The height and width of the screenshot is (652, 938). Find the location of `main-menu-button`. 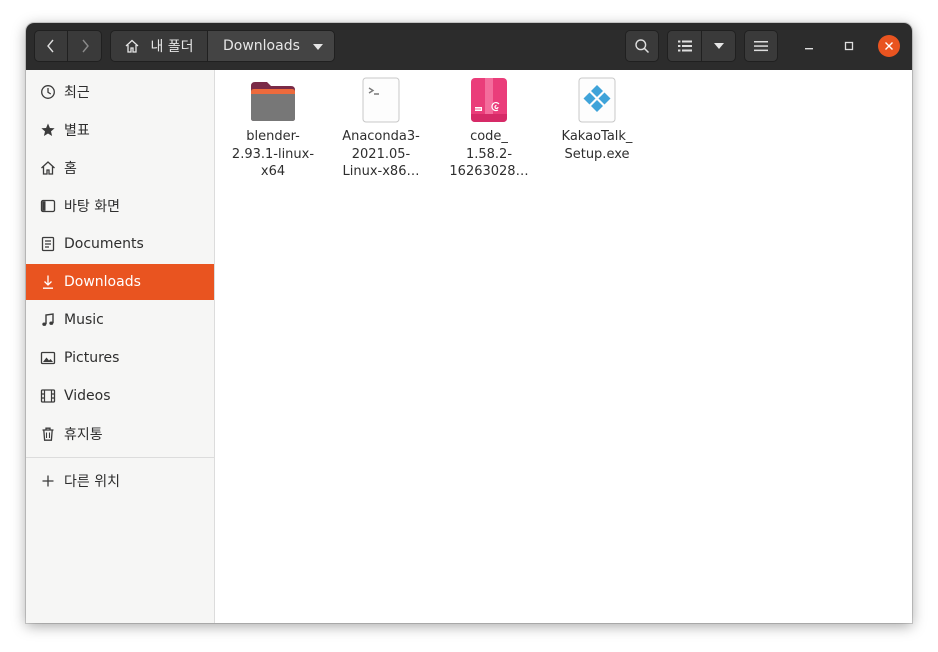

main-menu-button is located at coordinates (761, 46).